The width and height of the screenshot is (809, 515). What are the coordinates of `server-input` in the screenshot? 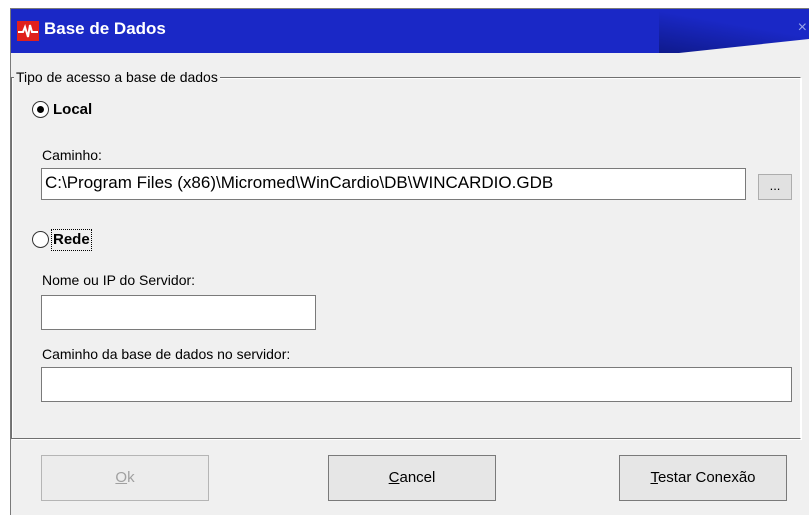 It's located at (178, 312).